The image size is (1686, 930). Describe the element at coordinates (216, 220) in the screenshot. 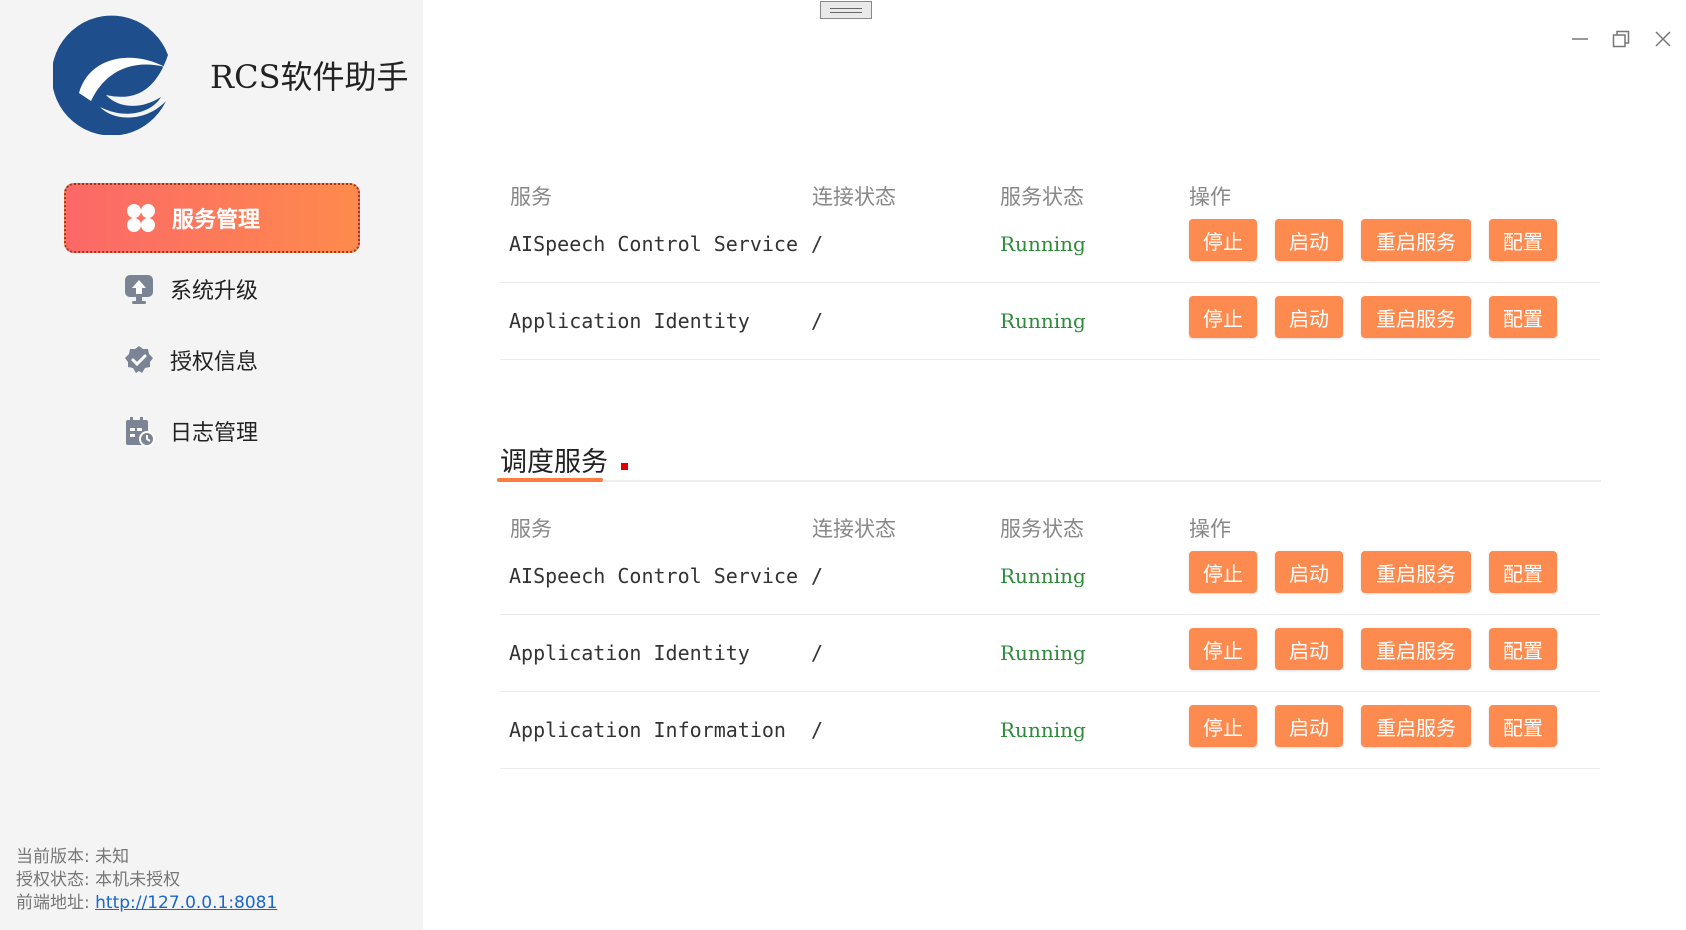

I see `sidebar-item-label: 服务管理` at that location.